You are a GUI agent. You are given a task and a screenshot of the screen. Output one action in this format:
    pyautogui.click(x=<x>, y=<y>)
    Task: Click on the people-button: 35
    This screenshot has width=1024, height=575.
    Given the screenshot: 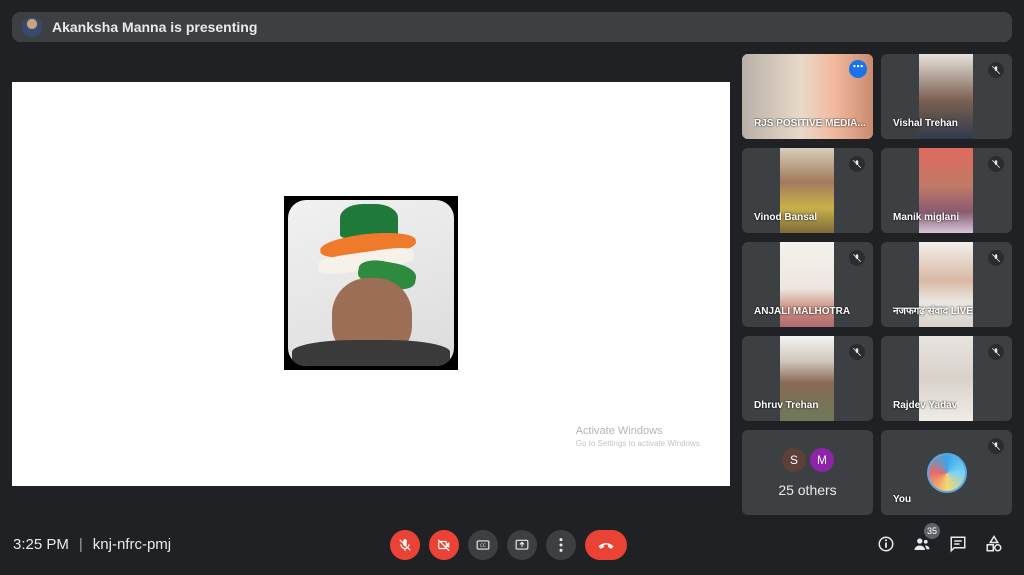 What is the action you would take?
    pyautogui.click(x=926, y=539)
    